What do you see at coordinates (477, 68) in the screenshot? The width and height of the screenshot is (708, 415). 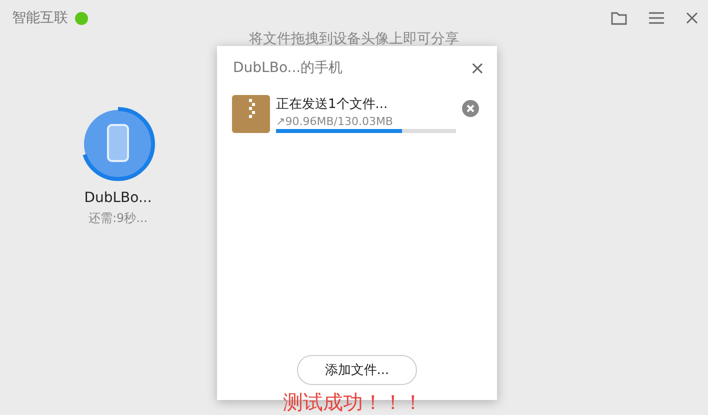 I see `close-button: ×` at bounding box center [477, 68].